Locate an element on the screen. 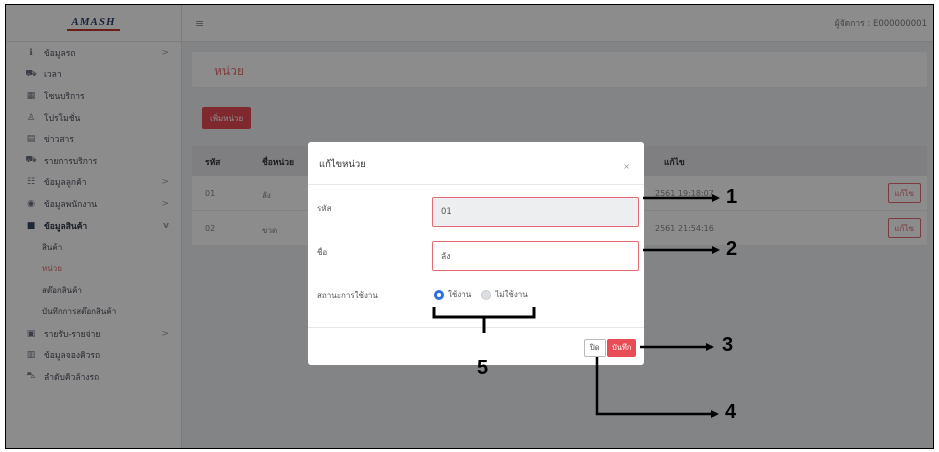 The width and height of the screenshot is (939, 452). modal-title: แก้ไขหน่วย is located at coordinates (342, 164).